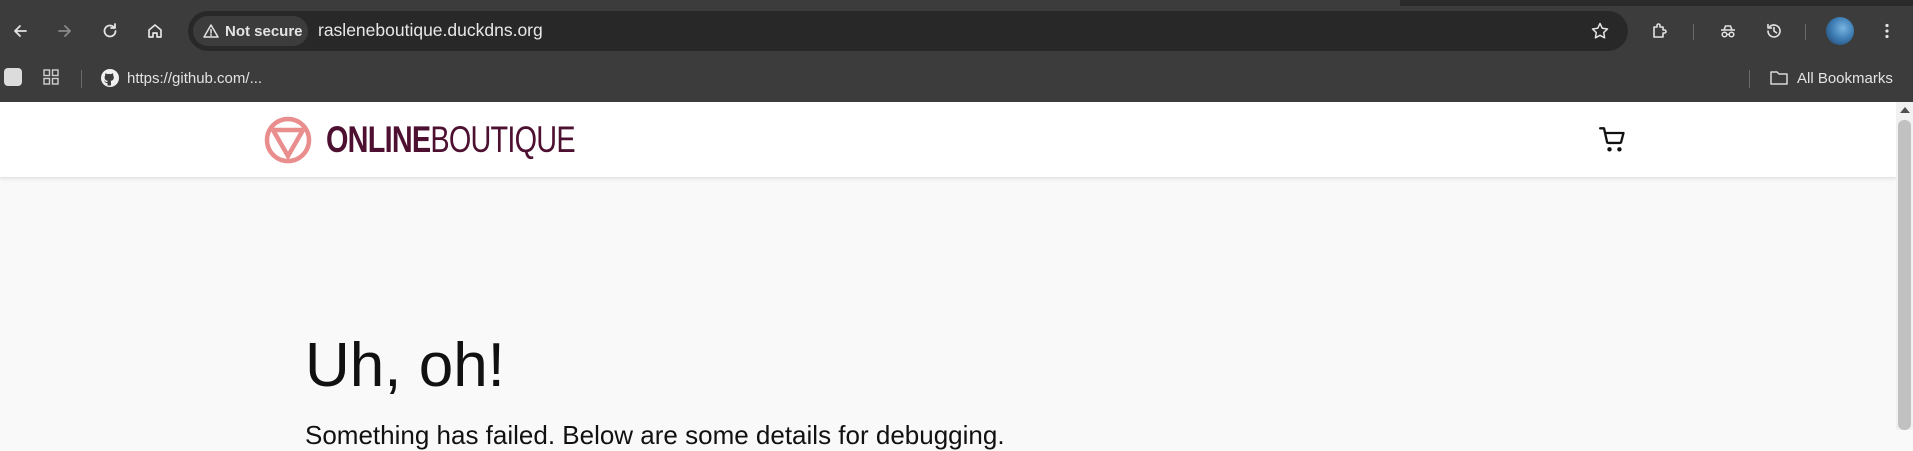 The height and width of the screenshot is (451, 1913). I want to click on security-chip: Not secure, so click(250, 31).